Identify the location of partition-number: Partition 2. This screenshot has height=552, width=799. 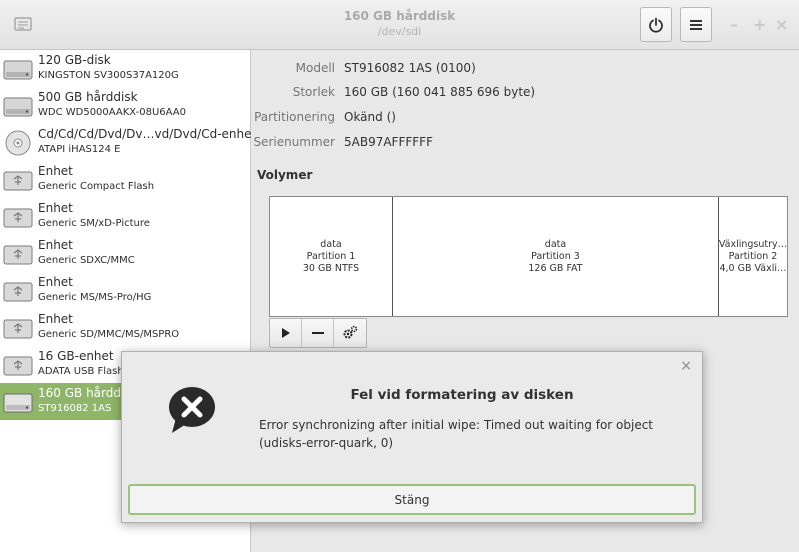
(753, 256).